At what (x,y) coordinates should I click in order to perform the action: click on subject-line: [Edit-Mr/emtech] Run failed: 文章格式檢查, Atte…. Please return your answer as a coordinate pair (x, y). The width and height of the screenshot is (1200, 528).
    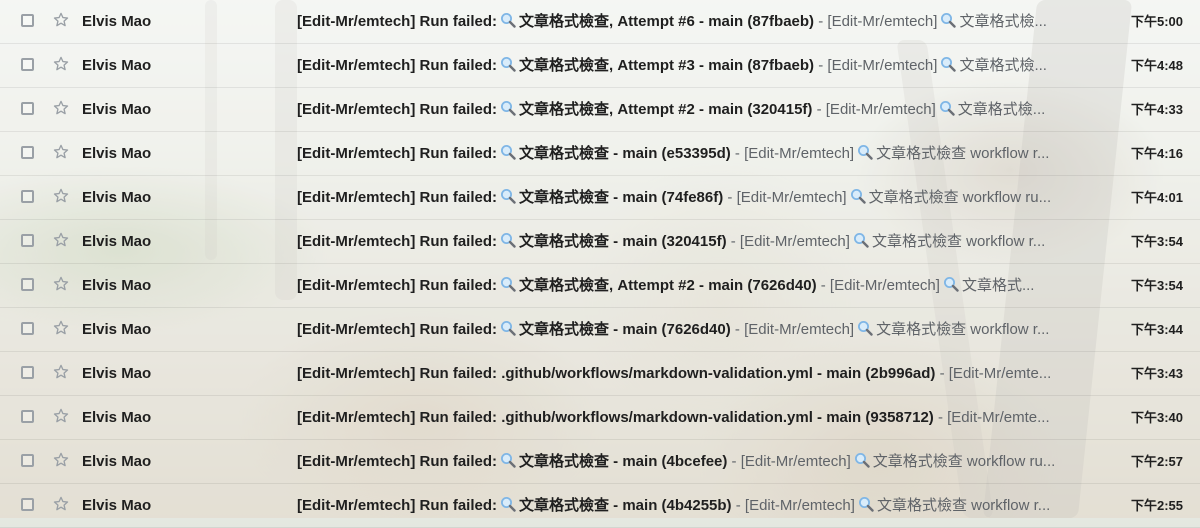
    Looking at the image, I should click on (690, 65).